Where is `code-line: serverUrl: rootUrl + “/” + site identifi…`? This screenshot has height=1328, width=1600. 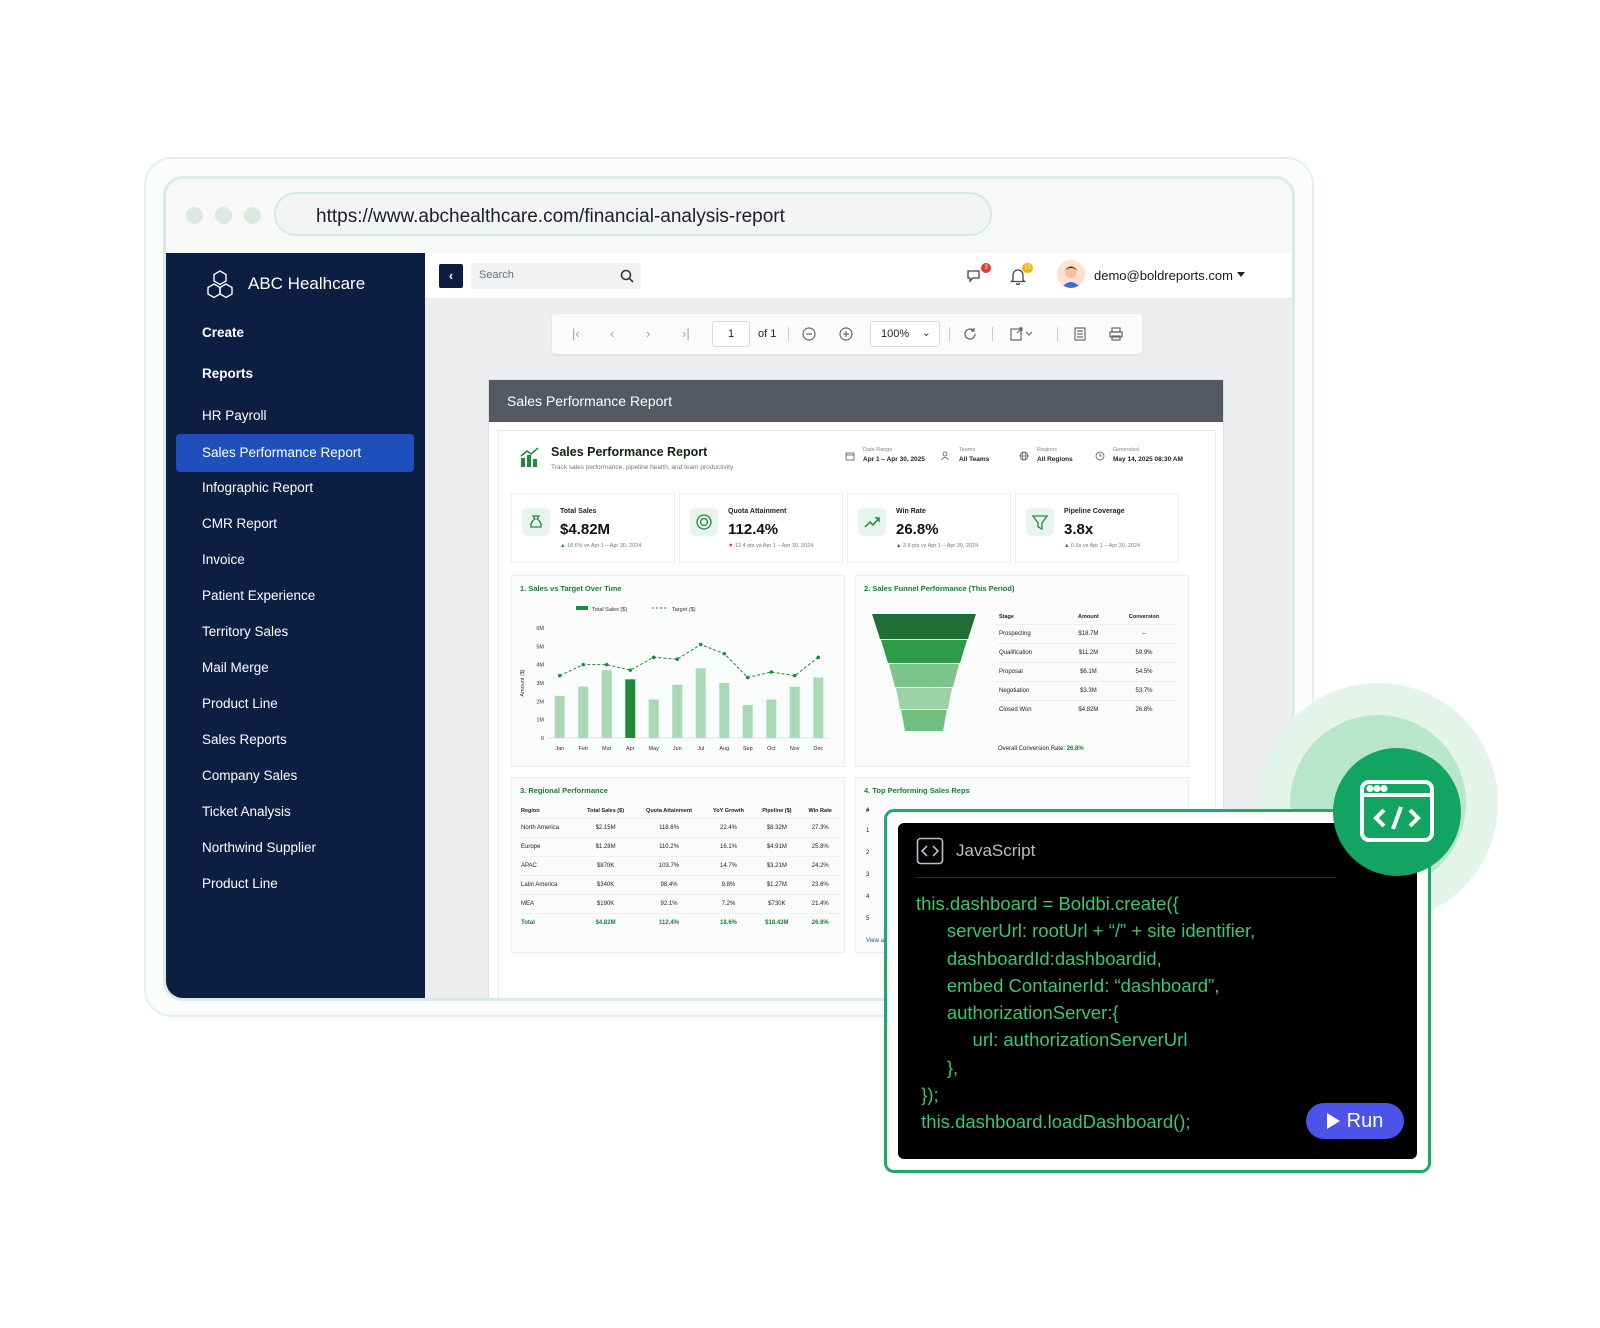 code-line: serverUrl: rootUrl + “/” + site identifi… is located at coordinates (1086, 931).